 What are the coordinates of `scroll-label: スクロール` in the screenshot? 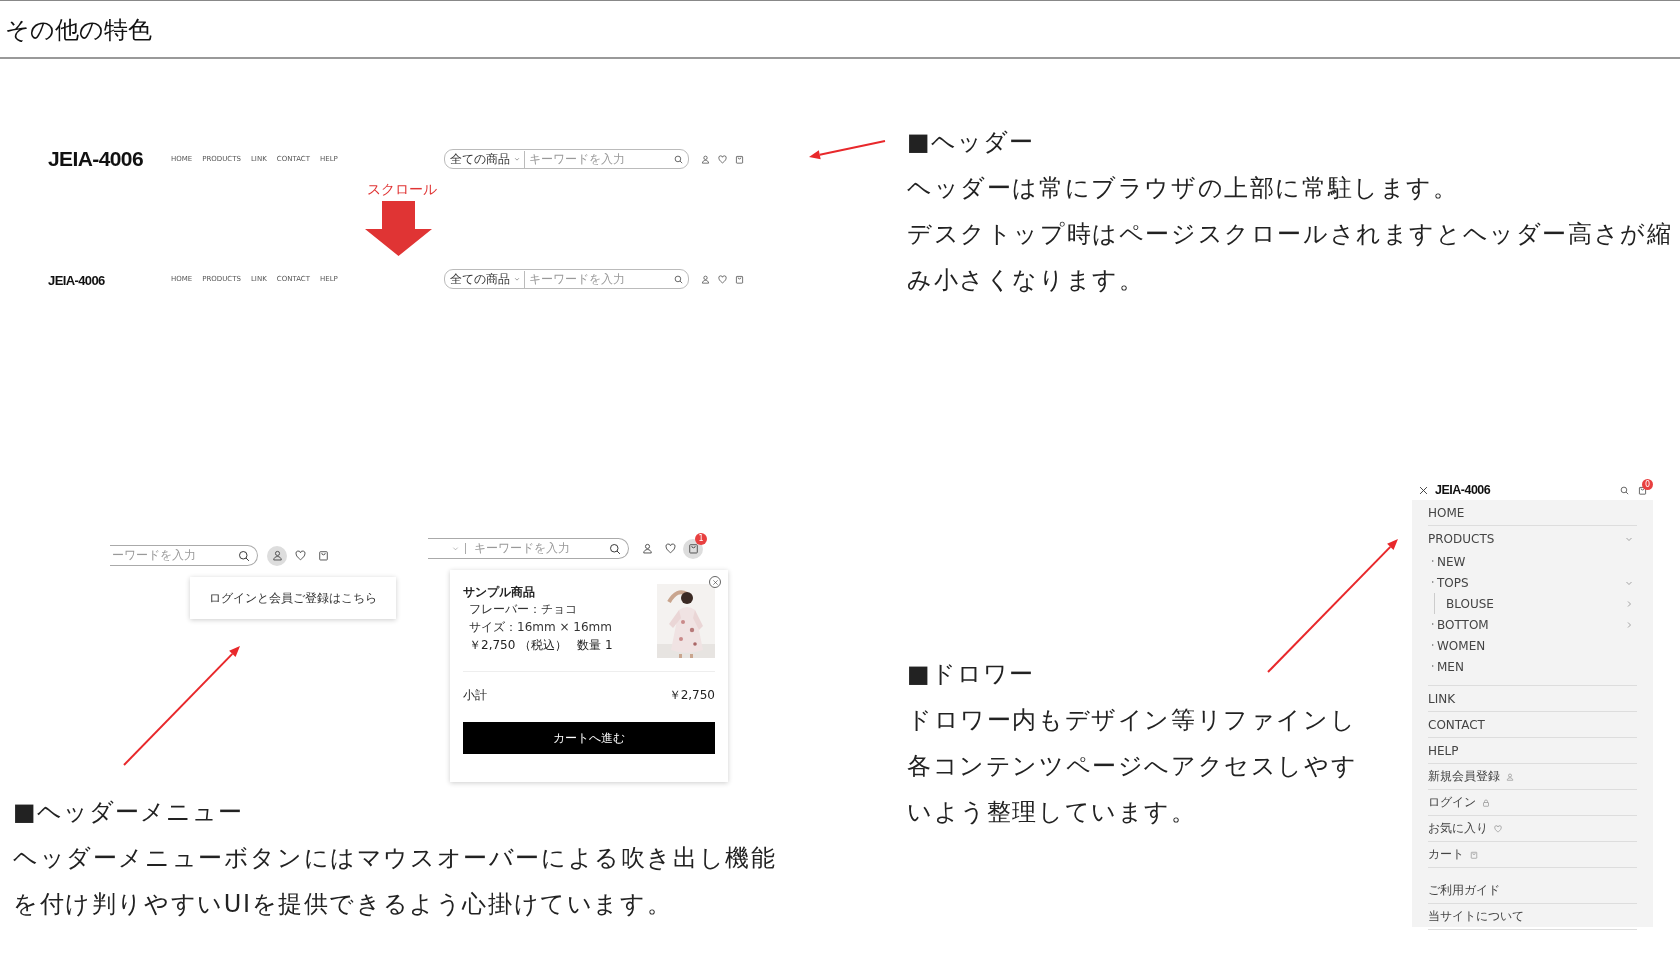 It's located at (402, 189).